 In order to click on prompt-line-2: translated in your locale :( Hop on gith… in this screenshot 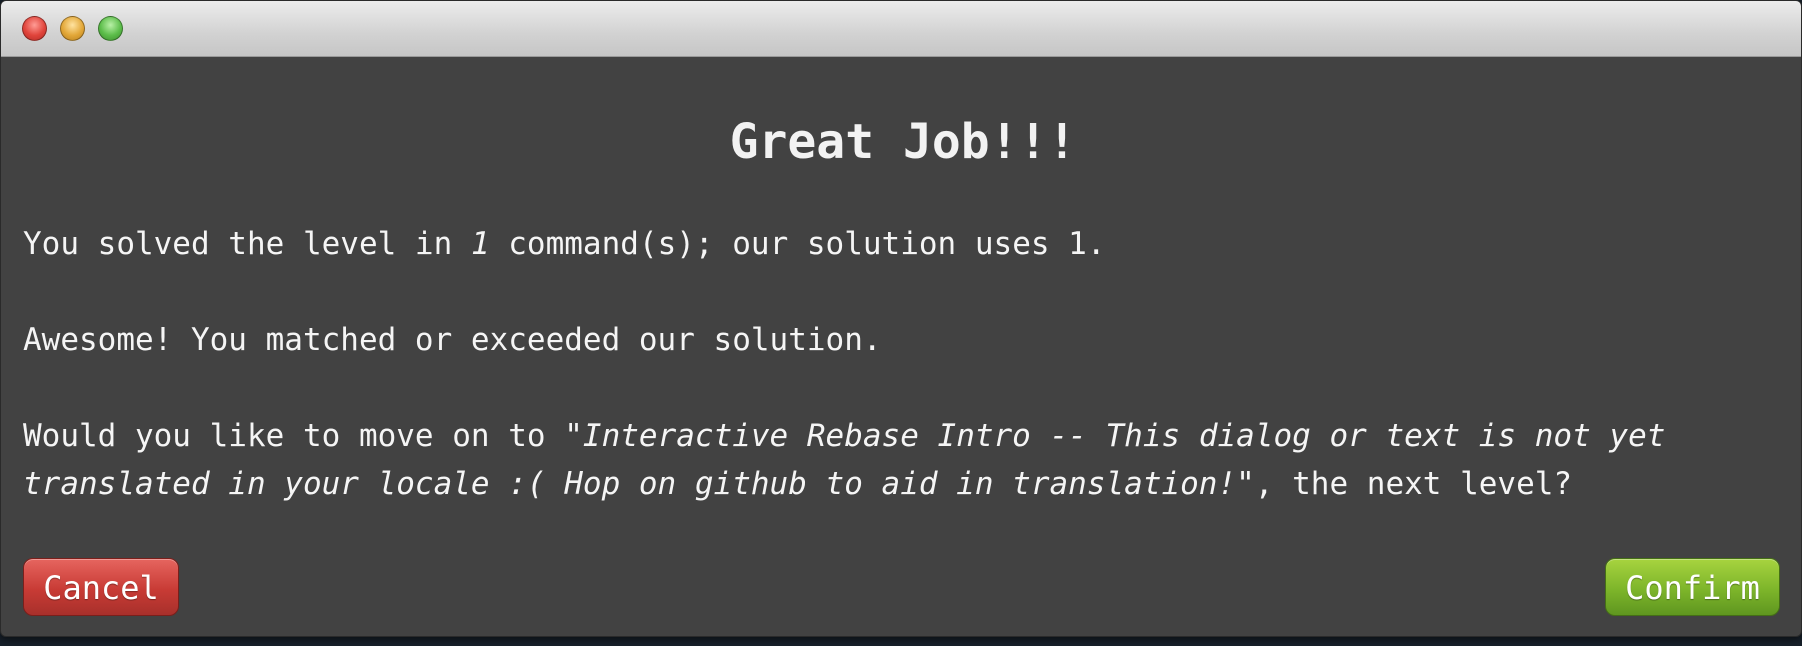, I will do `click(903, 484)`.